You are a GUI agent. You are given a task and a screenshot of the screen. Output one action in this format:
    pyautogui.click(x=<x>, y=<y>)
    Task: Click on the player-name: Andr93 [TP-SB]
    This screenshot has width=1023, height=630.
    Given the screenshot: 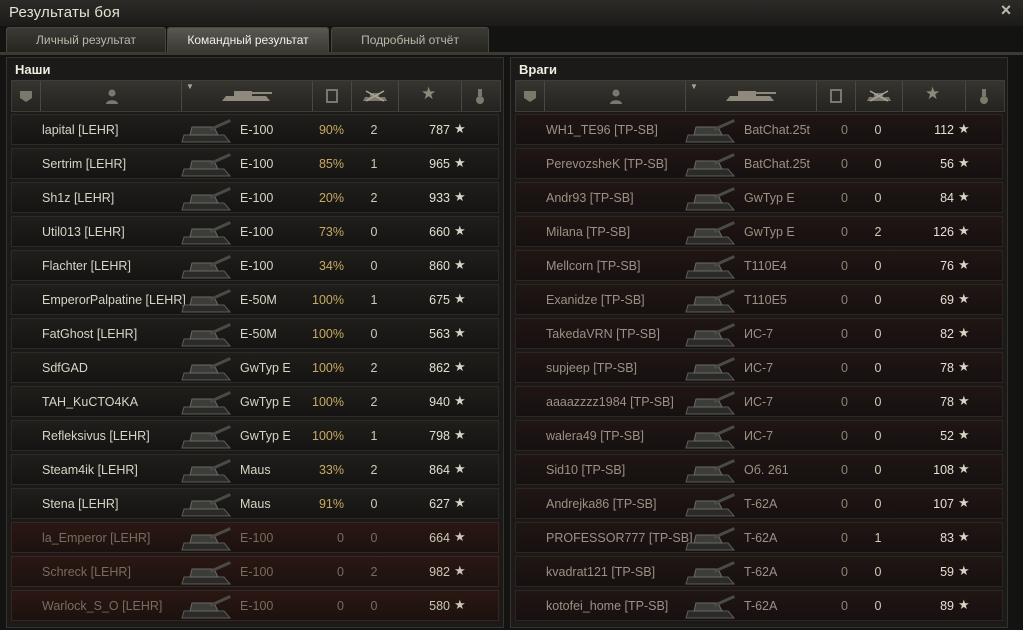 What is the action you would take?
    pyautogui.click(x=590, y=198)
    